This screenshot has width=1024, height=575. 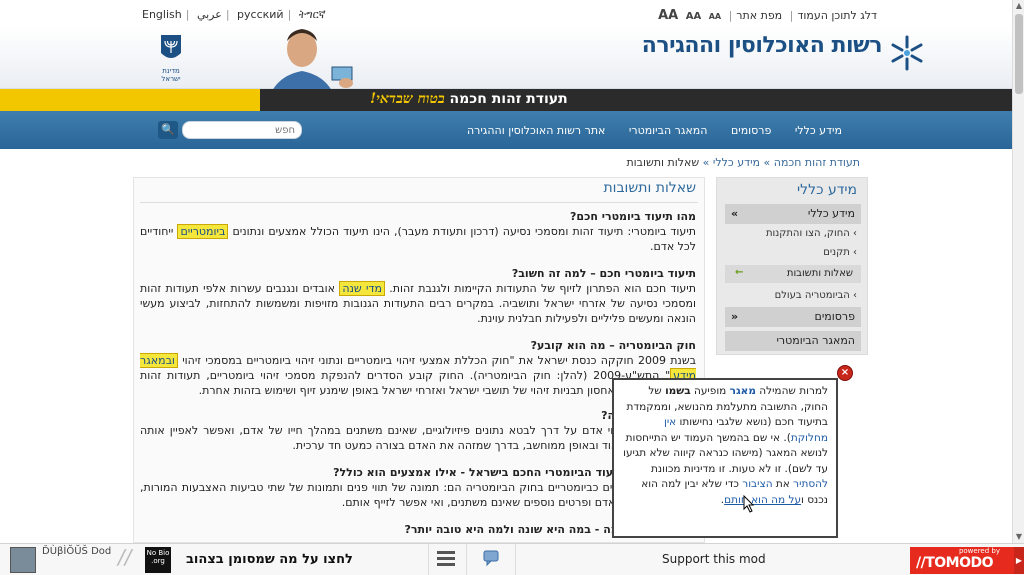 What do you see at coordinates (419, 202) in the screenshot?
I see `title-divider` at bounding box center [419, 202].